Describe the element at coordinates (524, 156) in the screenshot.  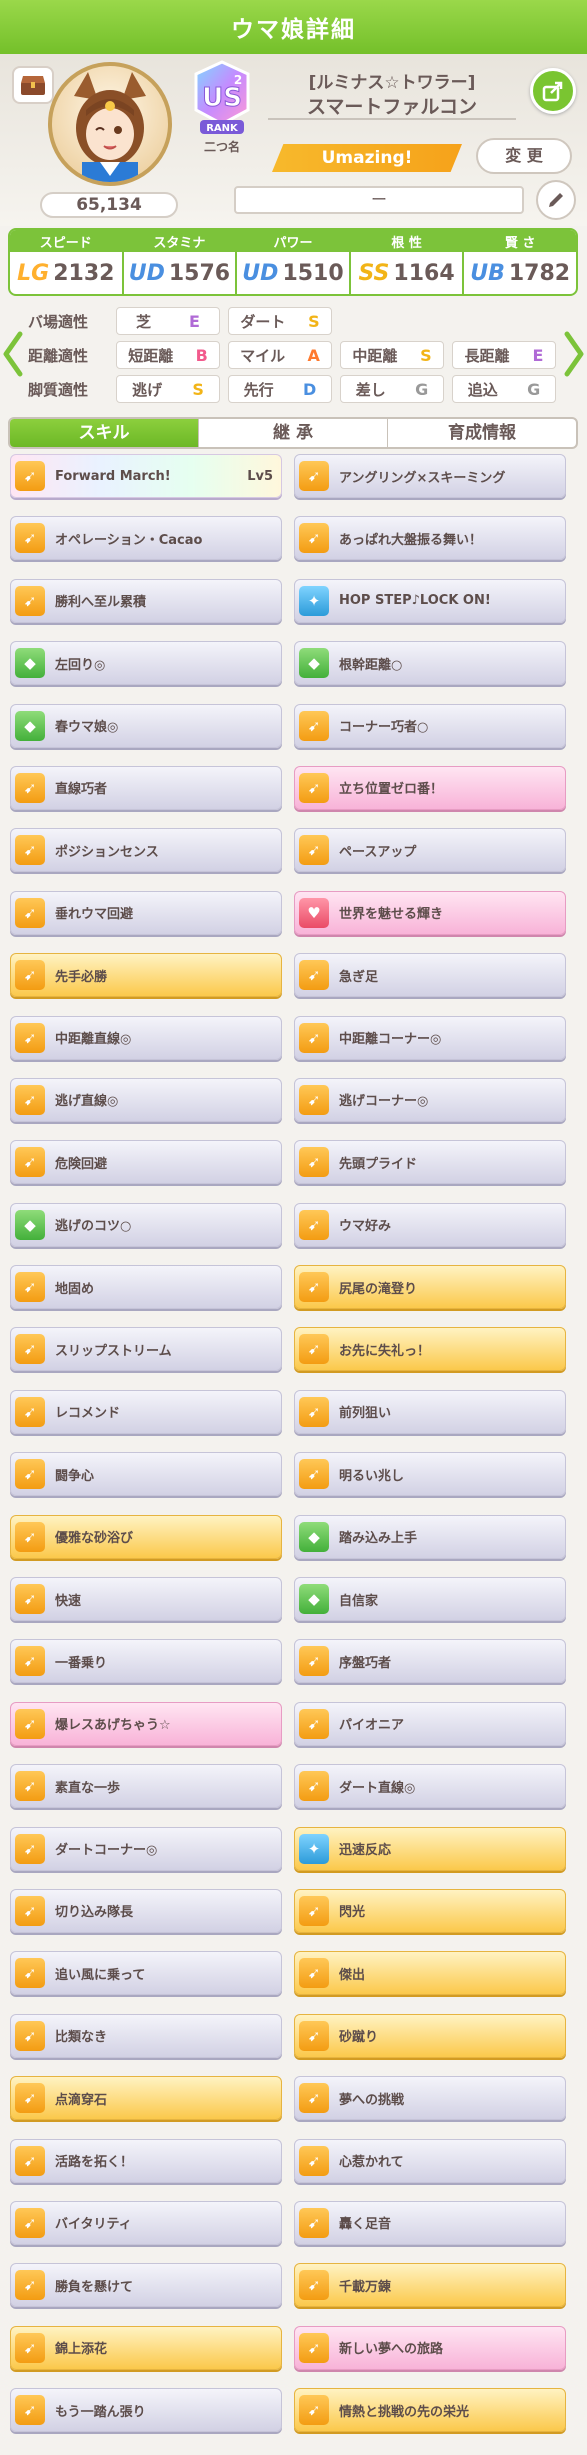
I see `change-button: 変 更` at that location.